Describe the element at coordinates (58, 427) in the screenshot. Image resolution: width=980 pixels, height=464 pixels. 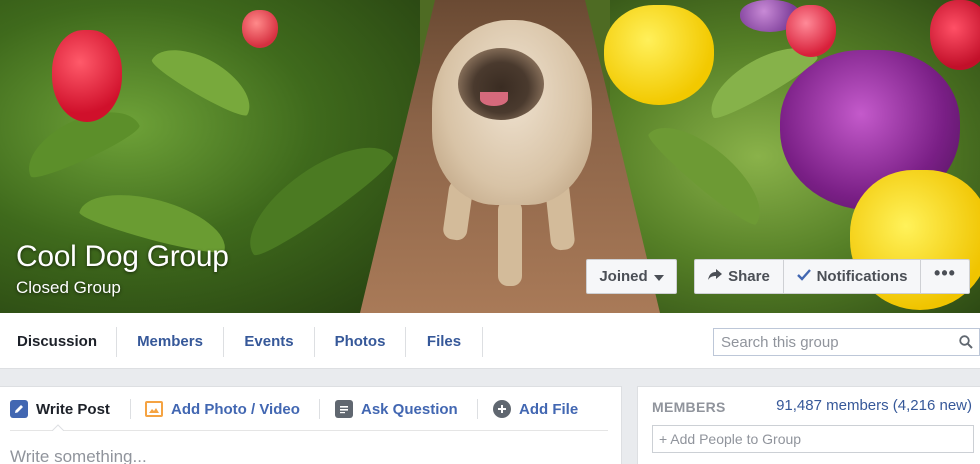
I see `active-tab-marker` at that location.